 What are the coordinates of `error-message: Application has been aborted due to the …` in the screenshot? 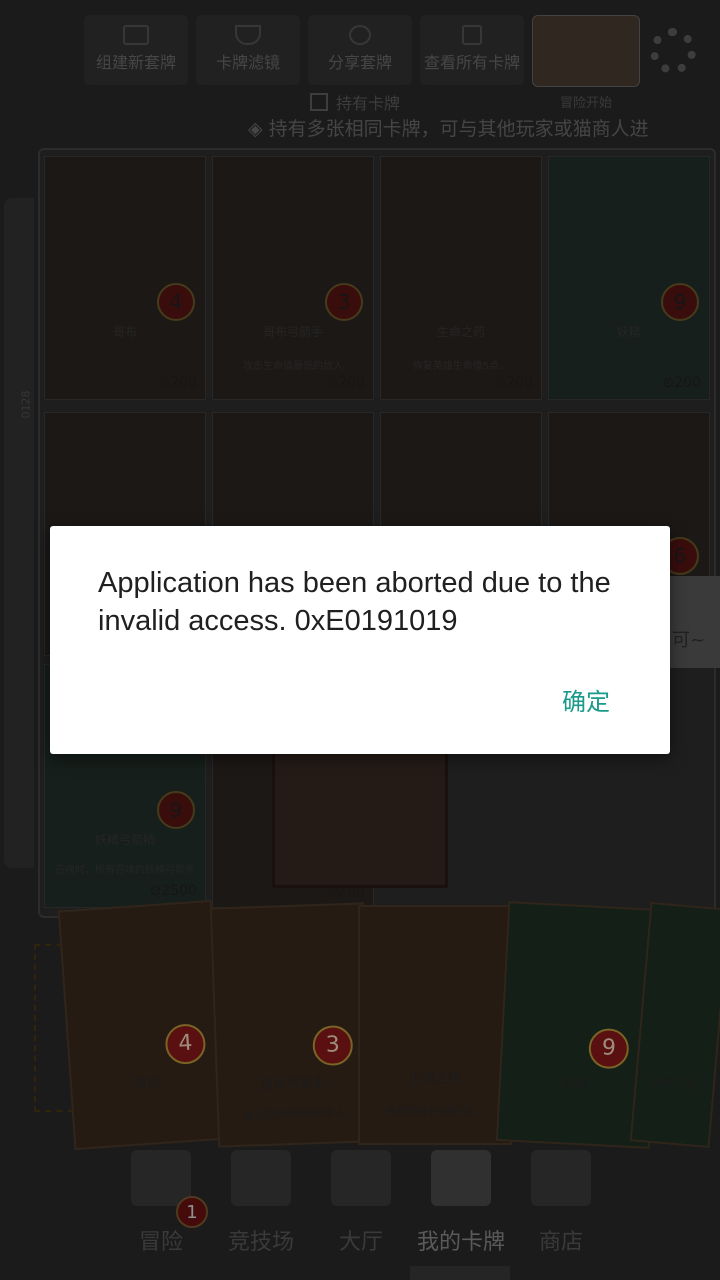 It's located at (354, 602).